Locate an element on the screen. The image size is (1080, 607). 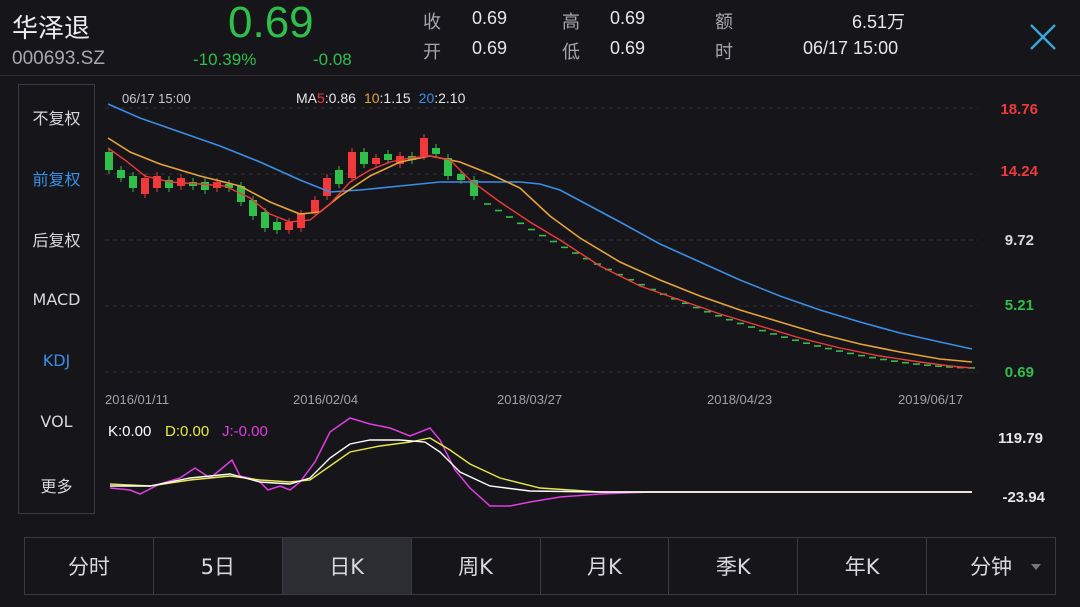
tab-intraday: 分时 is located at coordinates (89, 566).